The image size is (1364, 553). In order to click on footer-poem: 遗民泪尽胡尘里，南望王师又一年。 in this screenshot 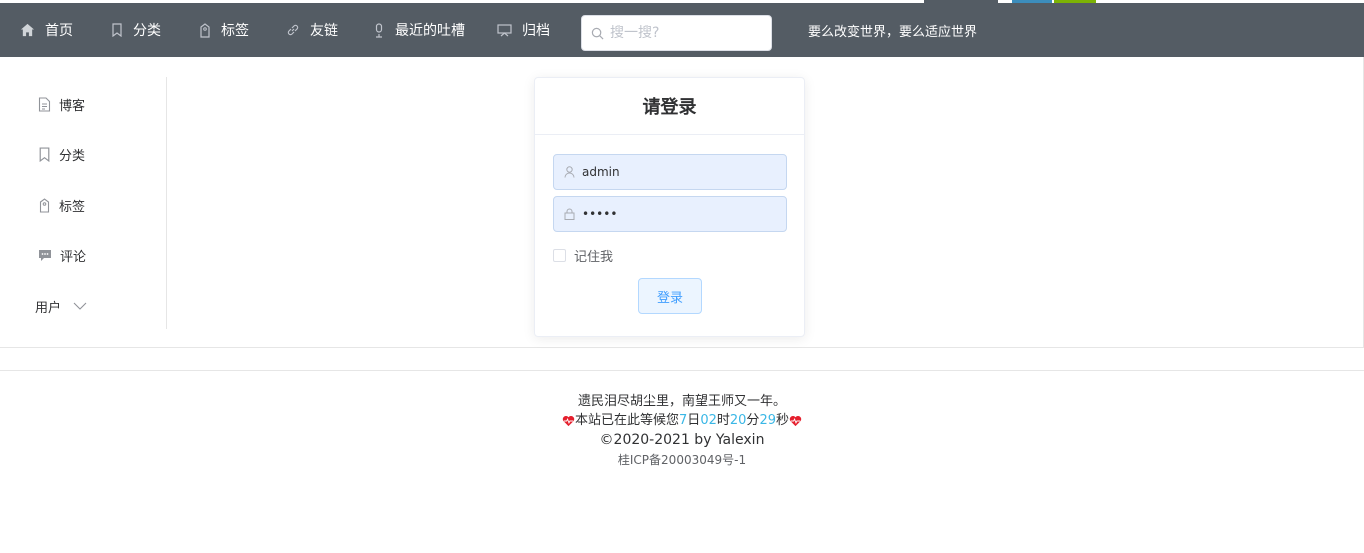, I will do `click(681, 401)`.